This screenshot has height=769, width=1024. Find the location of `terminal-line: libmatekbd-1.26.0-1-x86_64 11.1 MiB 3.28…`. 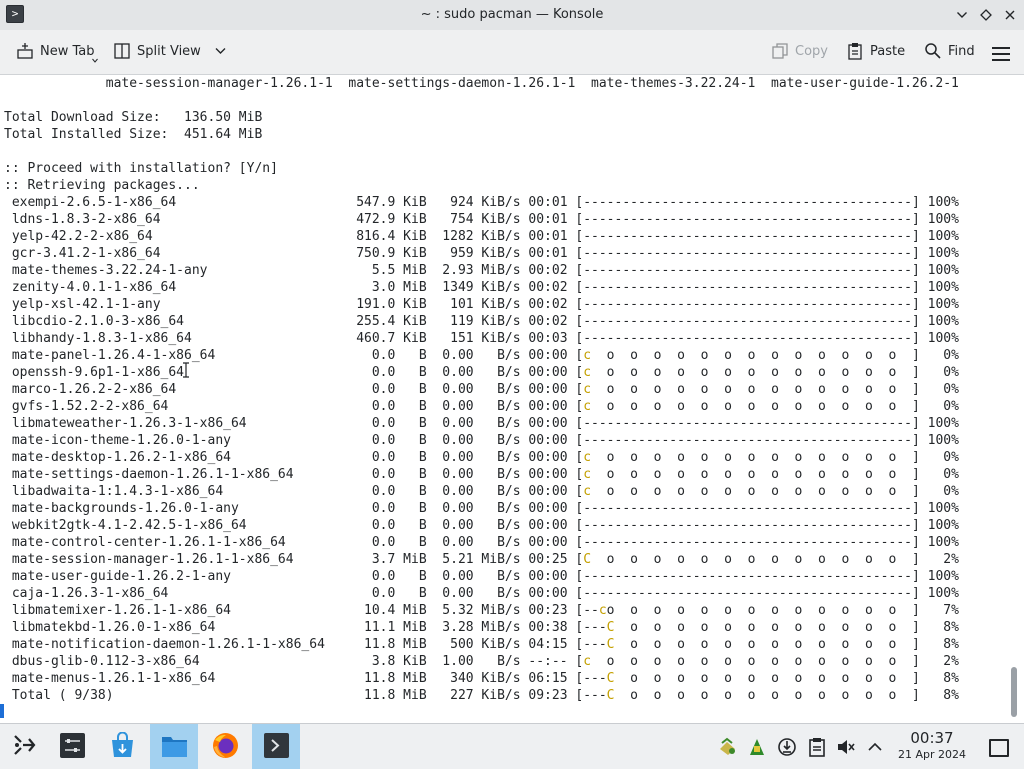

terminal-line: libmatekbd-1.26.0-1-x86_64 11.1 MiB 3.28… is located at coordinates (481, 627).